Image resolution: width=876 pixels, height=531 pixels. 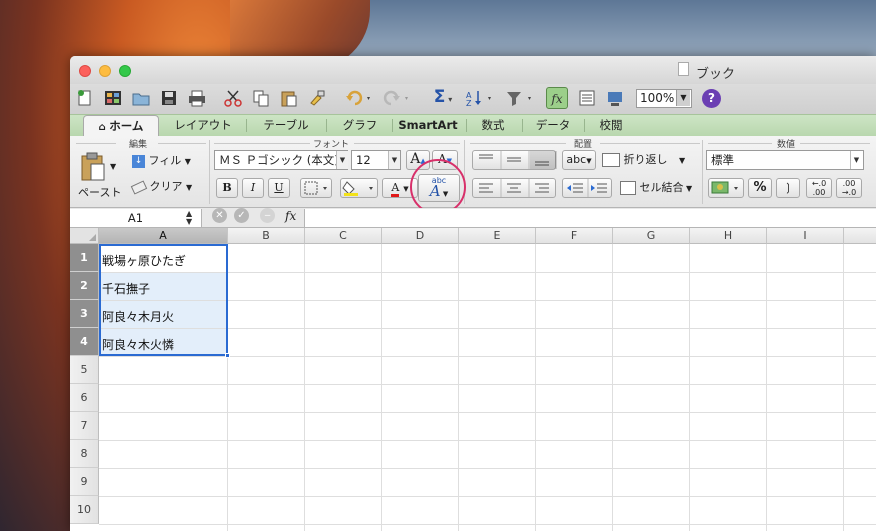 What do you see at coordinates (141, 98) in the screenshot?
I see `open-folder-icon` at bounding box center [141, 98].